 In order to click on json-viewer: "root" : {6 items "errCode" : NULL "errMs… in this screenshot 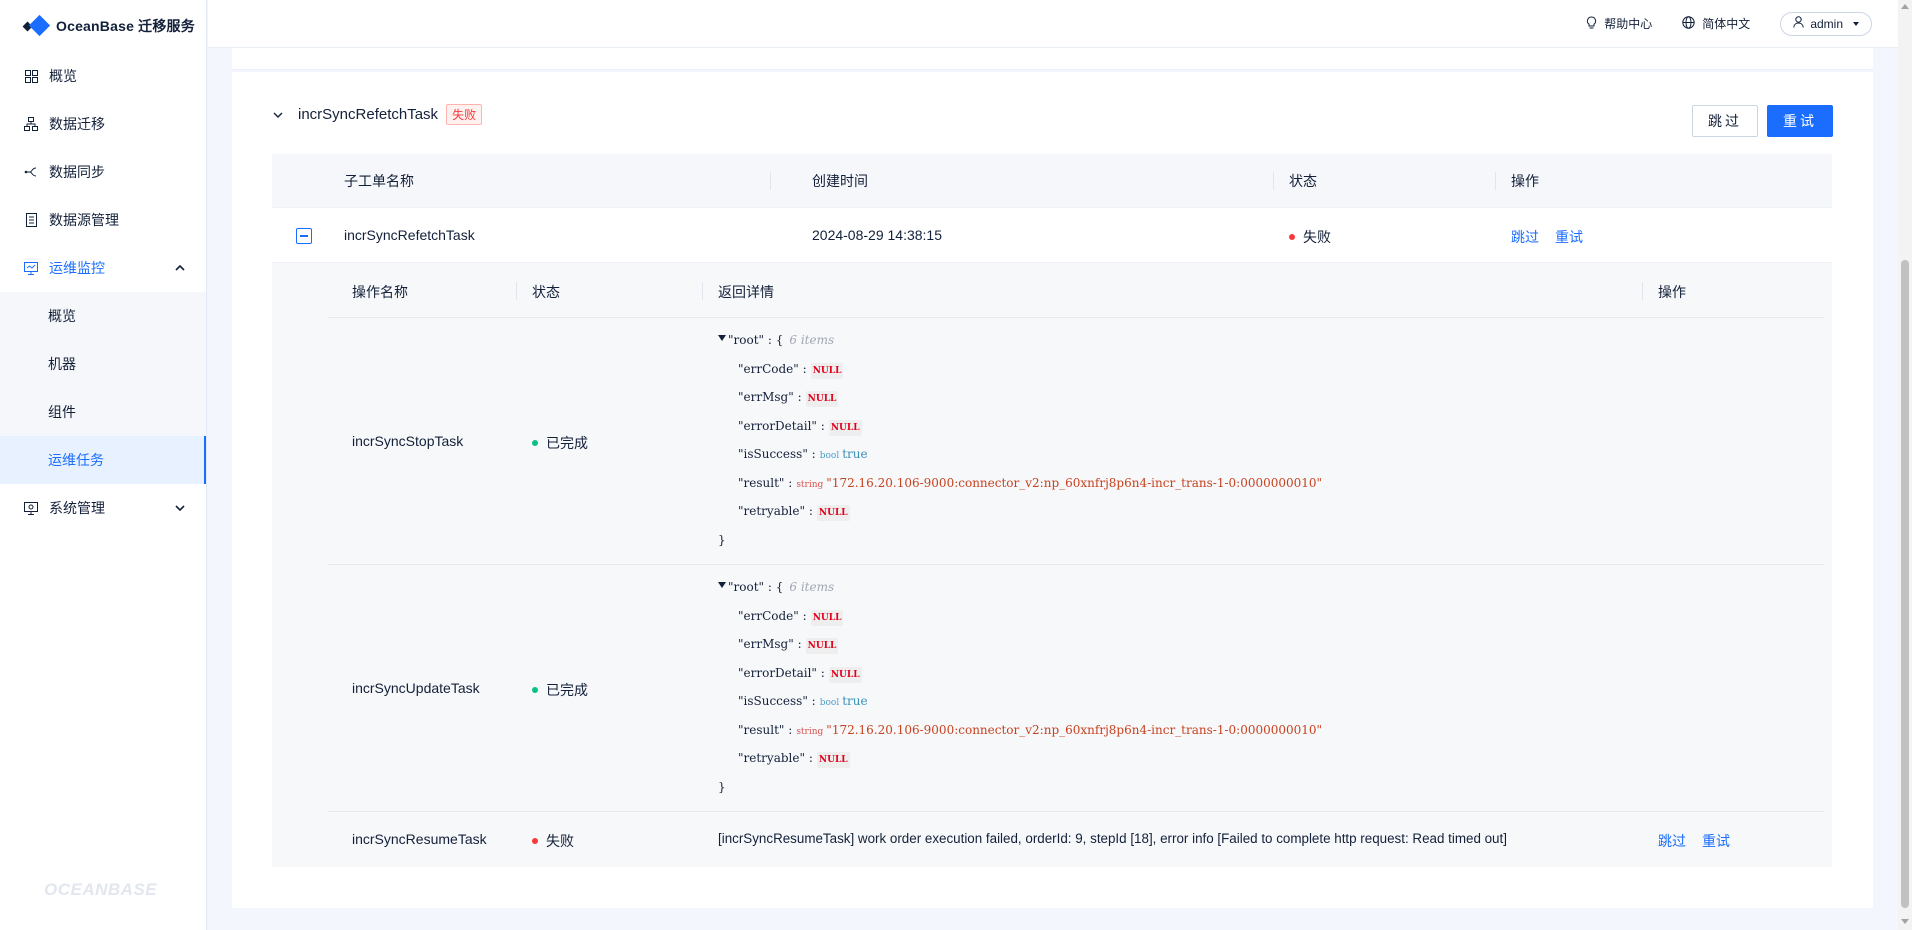, I will do `click(1020, 687)`.